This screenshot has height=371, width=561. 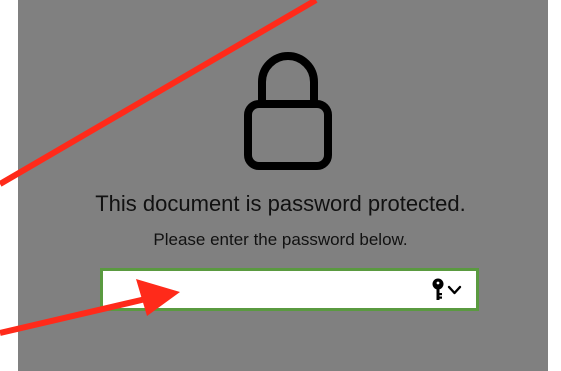 I want to click on password-input, so click(x=269, y=290).